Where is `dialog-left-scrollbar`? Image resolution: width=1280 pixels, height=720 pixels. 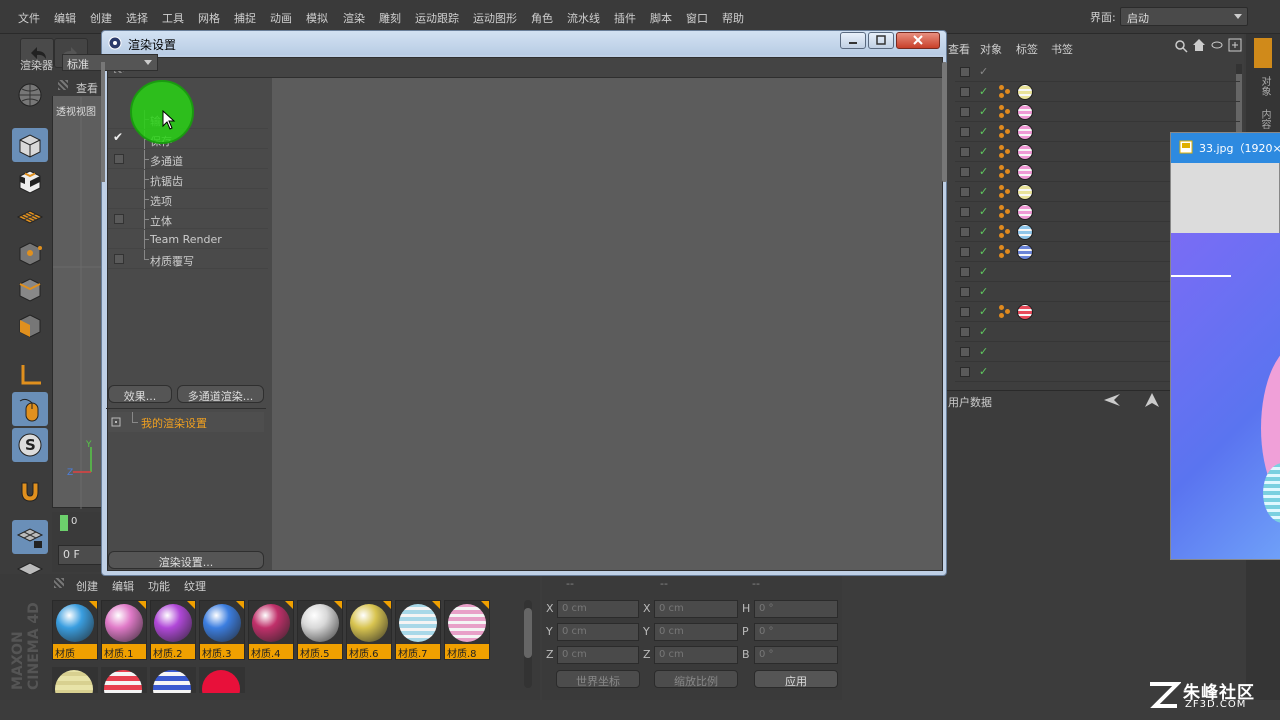
dialog-left-scrollbar is located at coordinates (103, 122).